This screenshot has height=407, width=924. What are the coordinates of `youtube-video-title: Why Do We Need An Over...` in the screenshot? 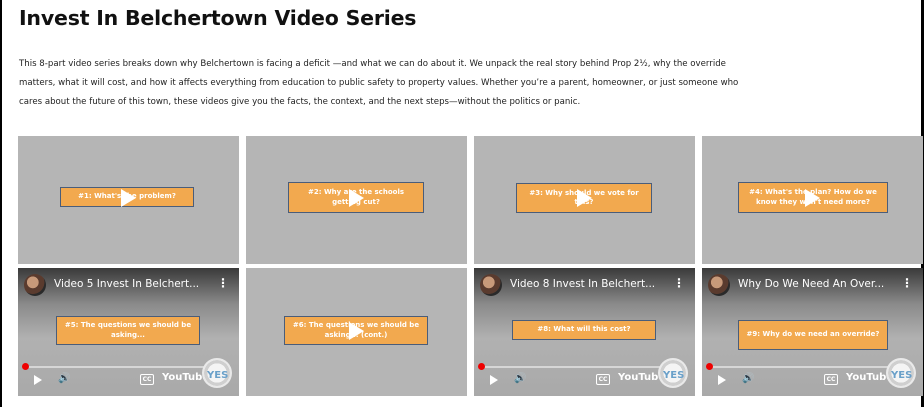 It's located at (811, 284).